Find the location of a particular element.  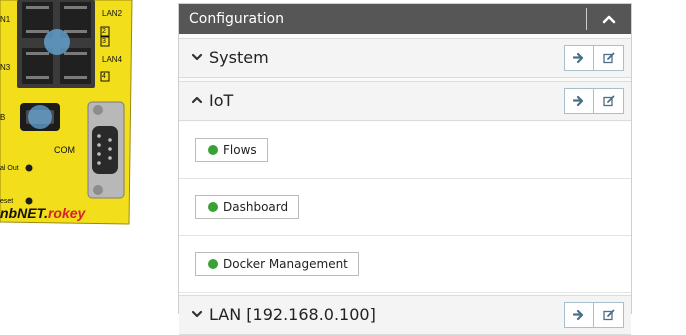

panel-title: Configuration is located at coordinates (236, 19).